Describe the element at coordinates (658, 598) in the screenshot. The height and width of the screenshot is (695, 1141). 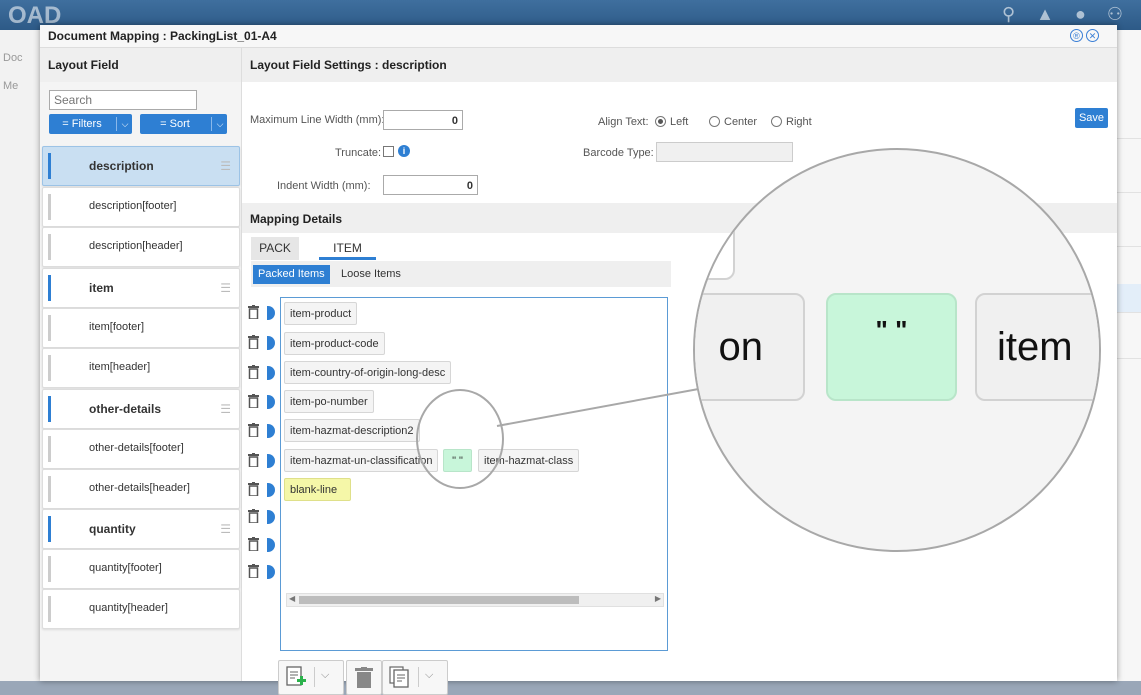
I see `scroll-right-icon: ▶` at that location.